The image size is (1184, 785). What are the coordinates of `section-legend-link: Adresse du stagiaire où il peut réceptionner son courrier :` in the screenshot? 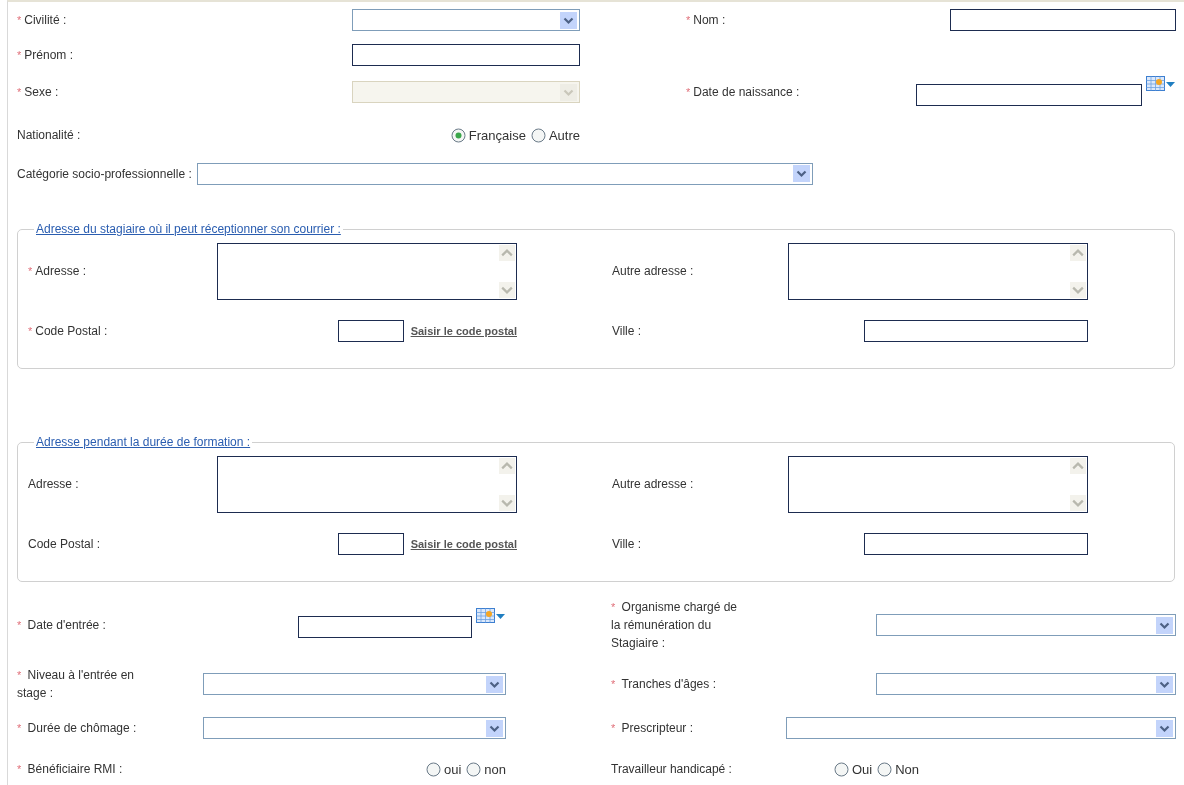 It's located at (188, 229).